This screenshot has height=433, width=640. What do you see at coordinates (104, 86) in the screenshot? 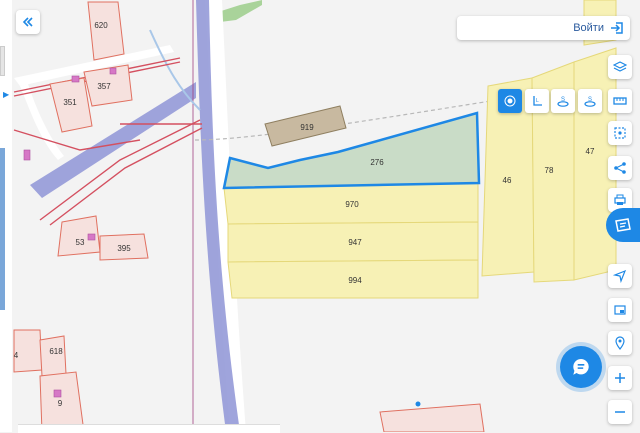
I see `parcel-label-357: 357` at bounding box center [104, 86].